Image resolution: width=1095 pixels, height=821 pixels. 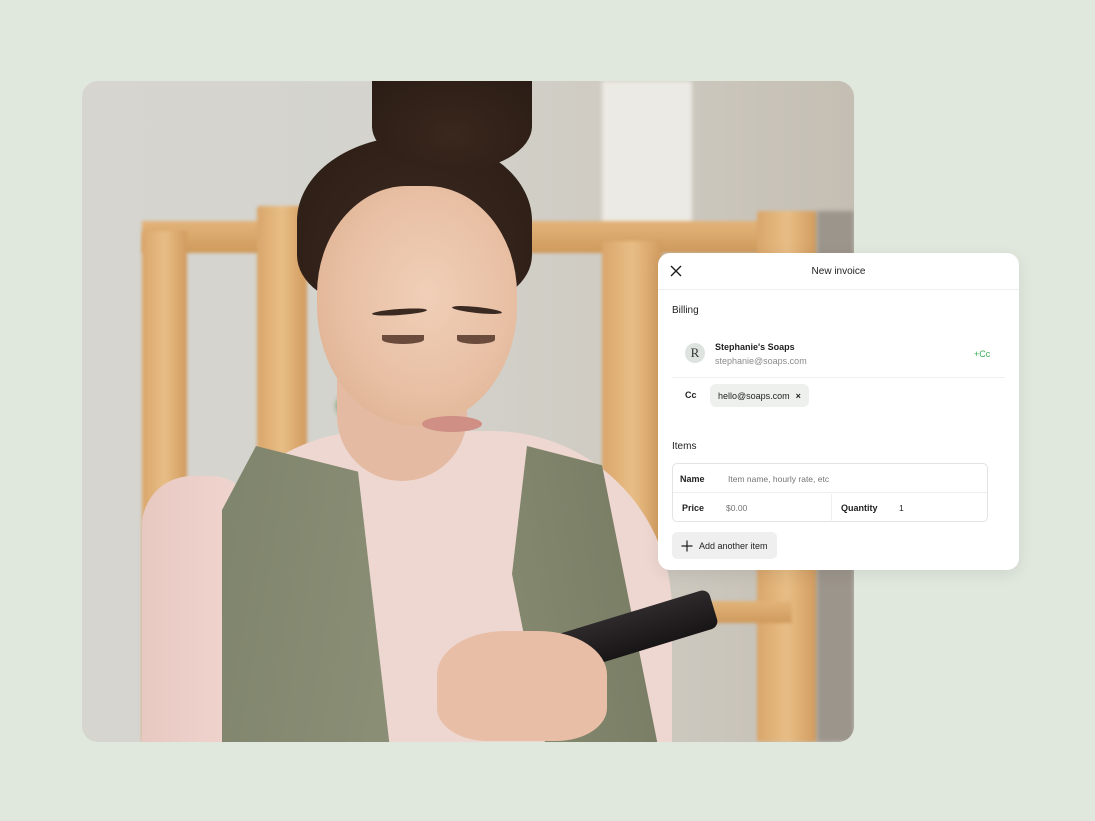 What do you see at coordinates (692, 479) in the screenshot?
I see `name-field-label: Name` at bounding box center [692, 479].